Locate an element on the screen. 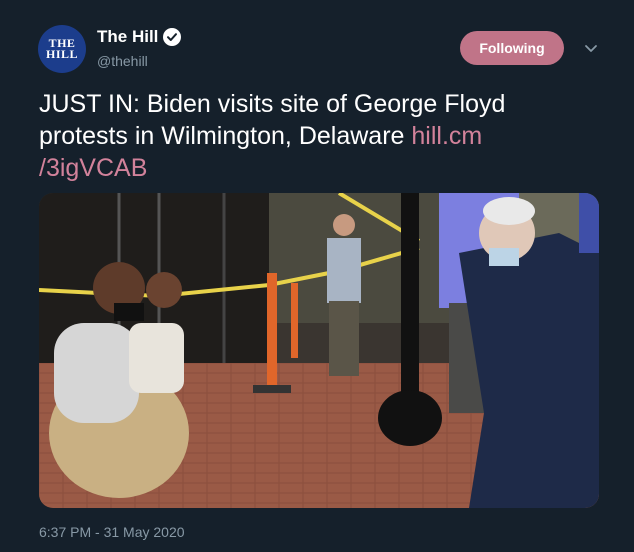  following-button: Following is located at coordinates (512, 48).